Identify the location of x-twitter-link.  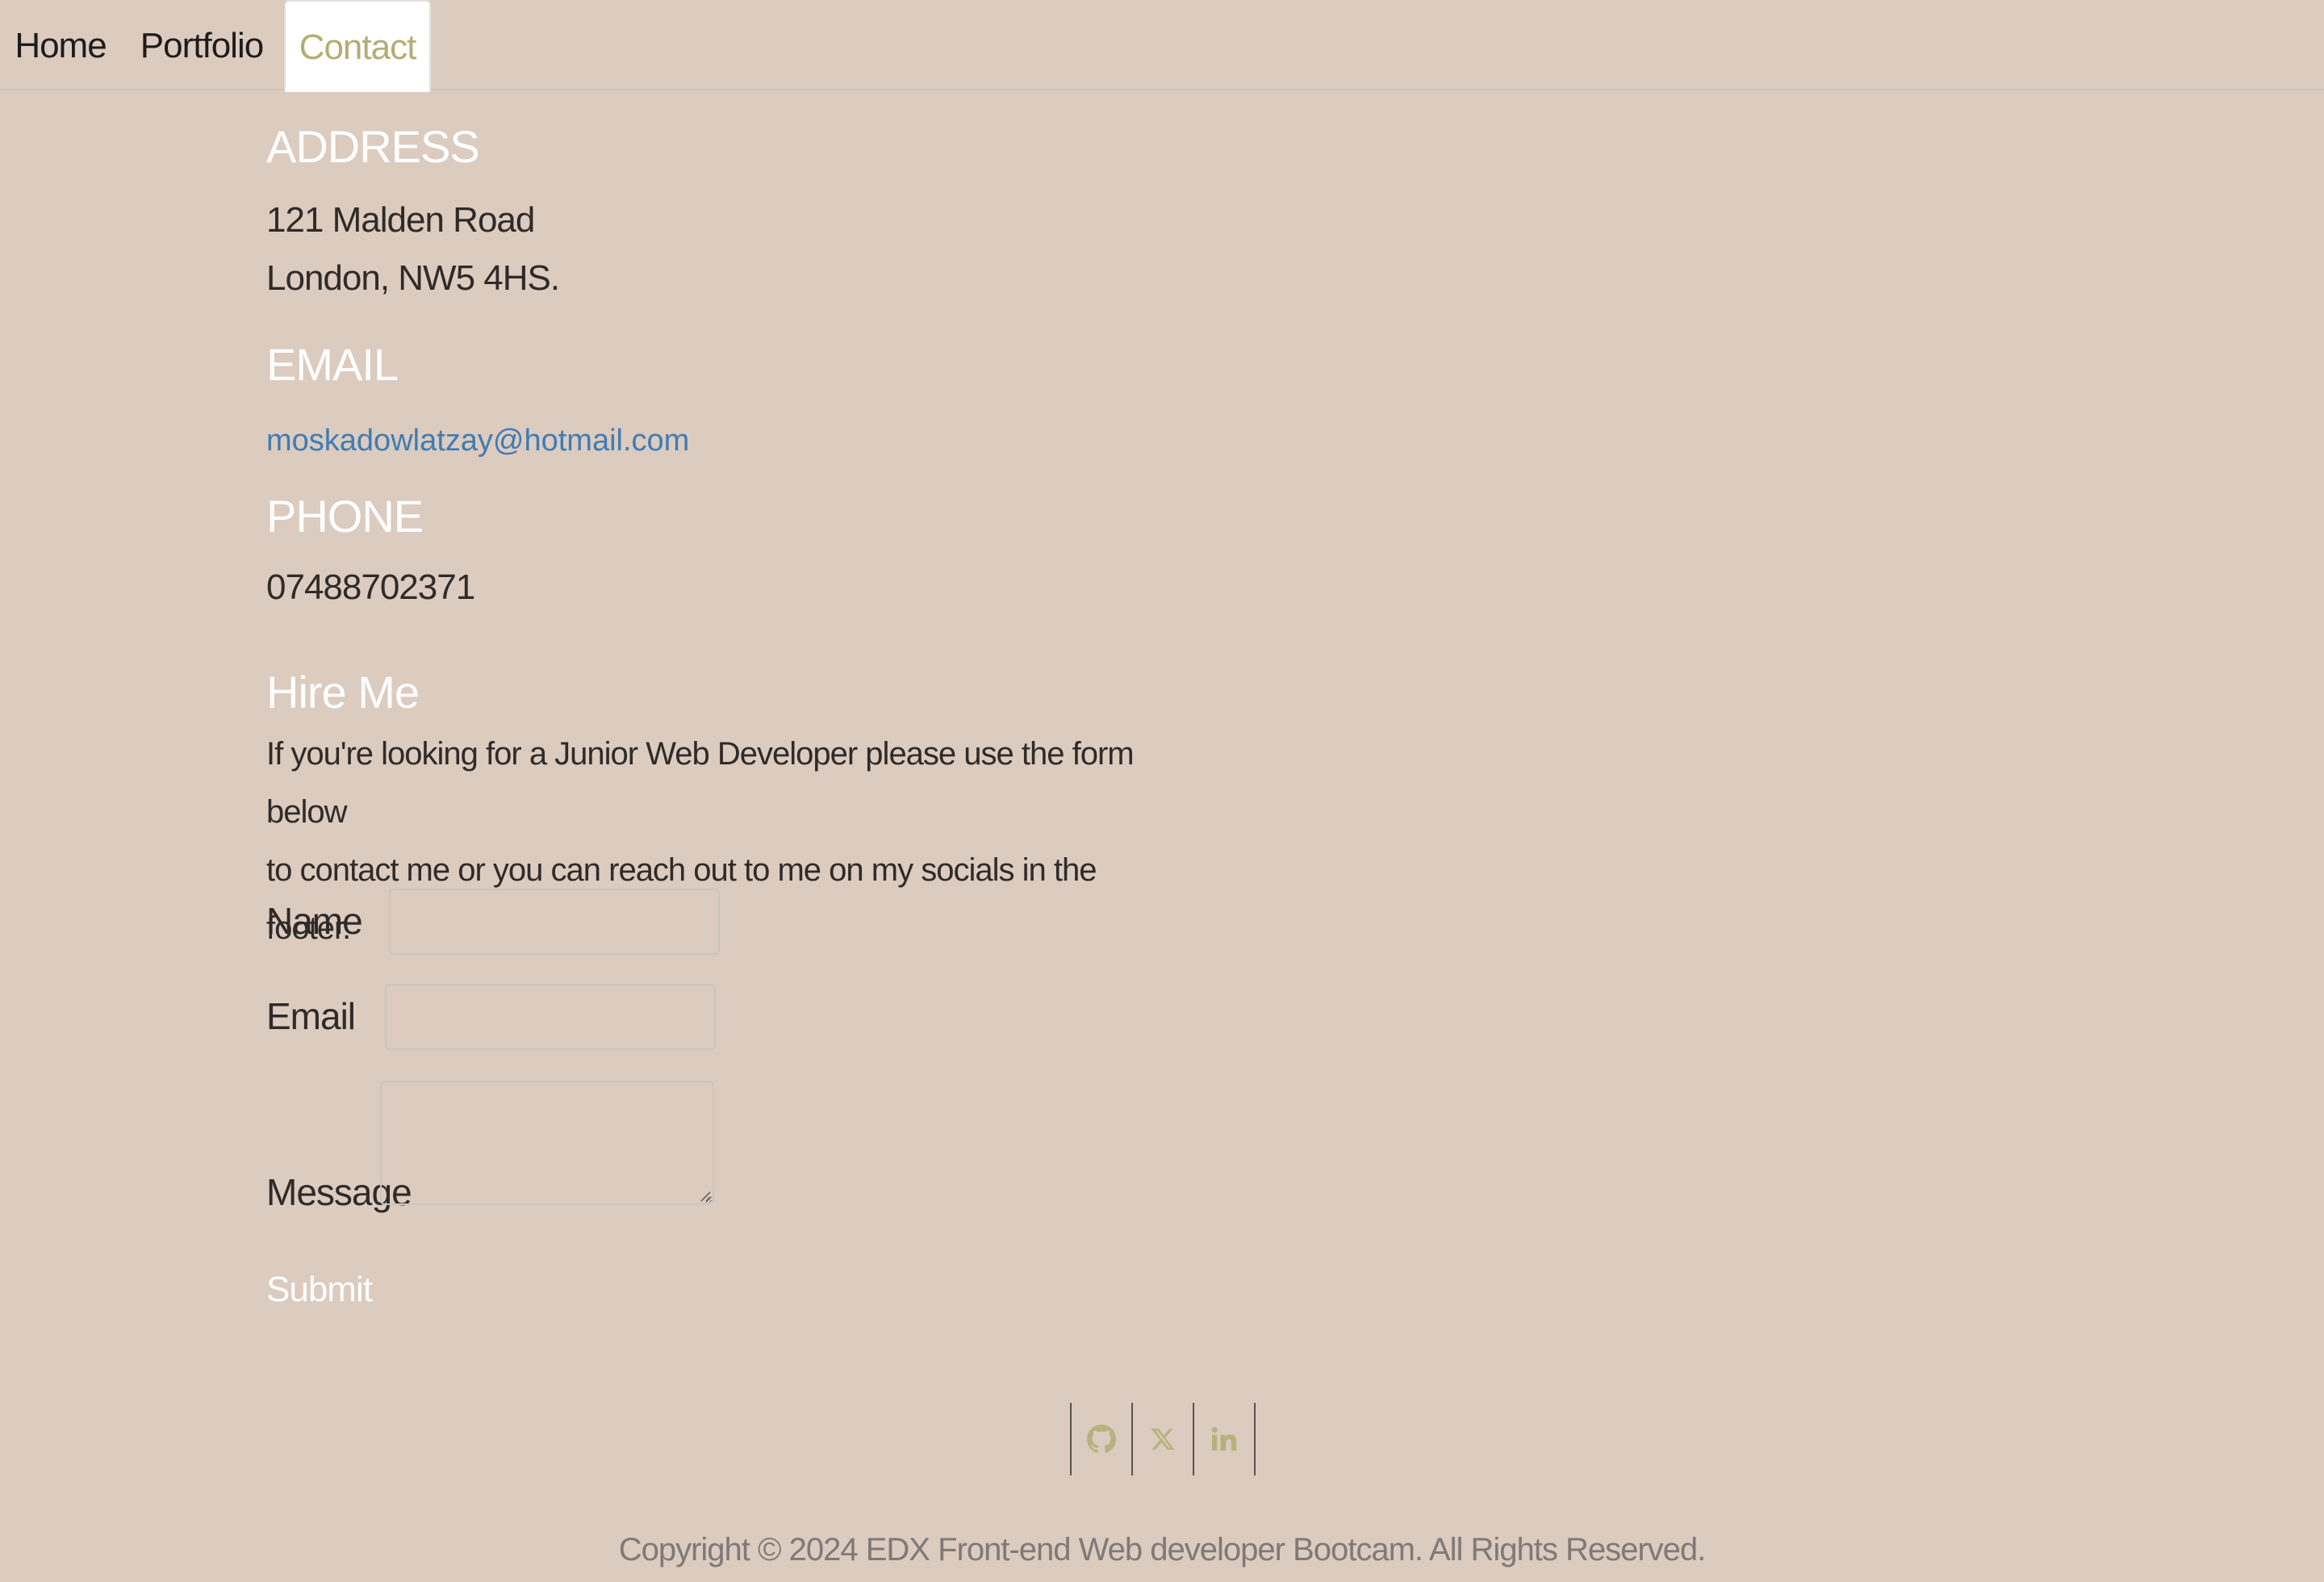
(1163, 1439).